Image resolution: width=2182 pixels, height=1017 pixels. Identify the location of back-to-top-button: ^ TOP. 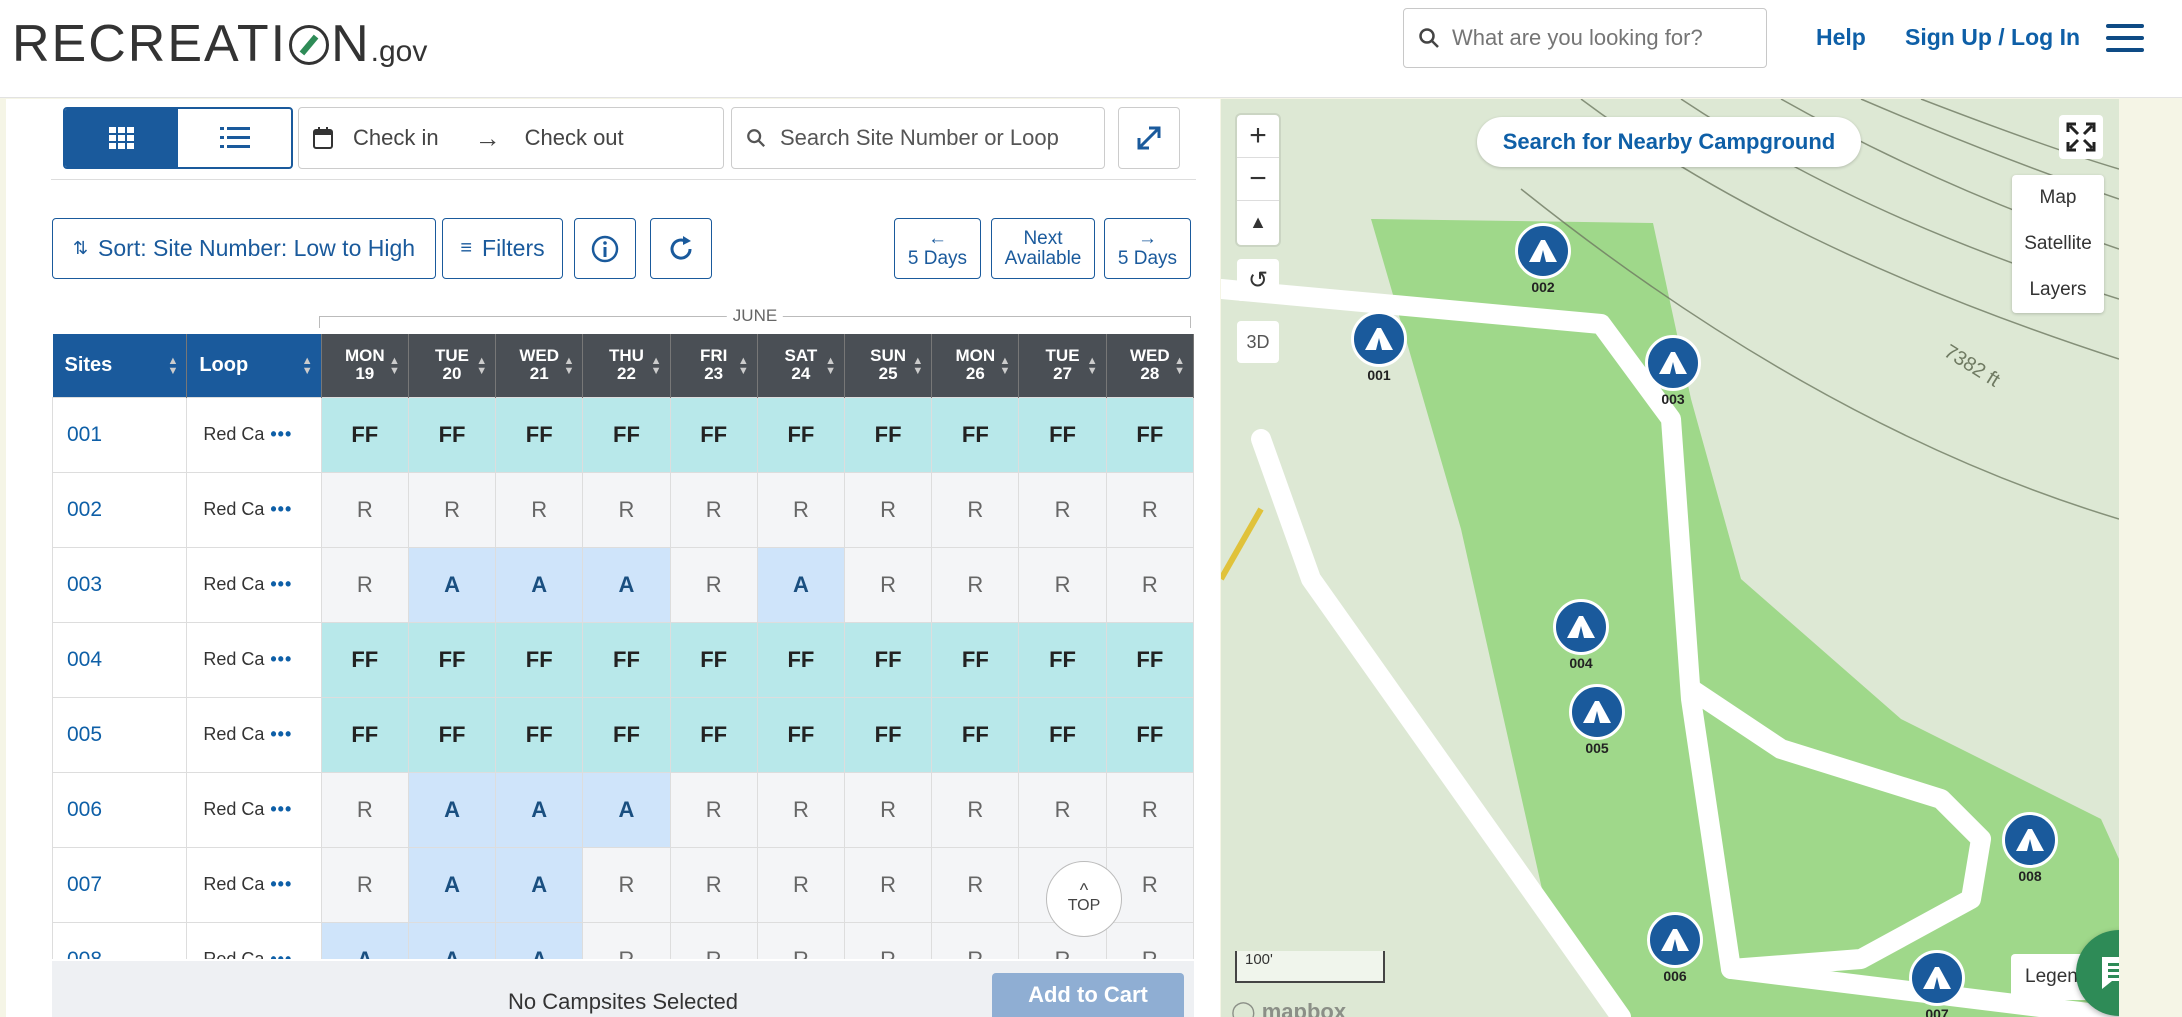
(1084, 899).